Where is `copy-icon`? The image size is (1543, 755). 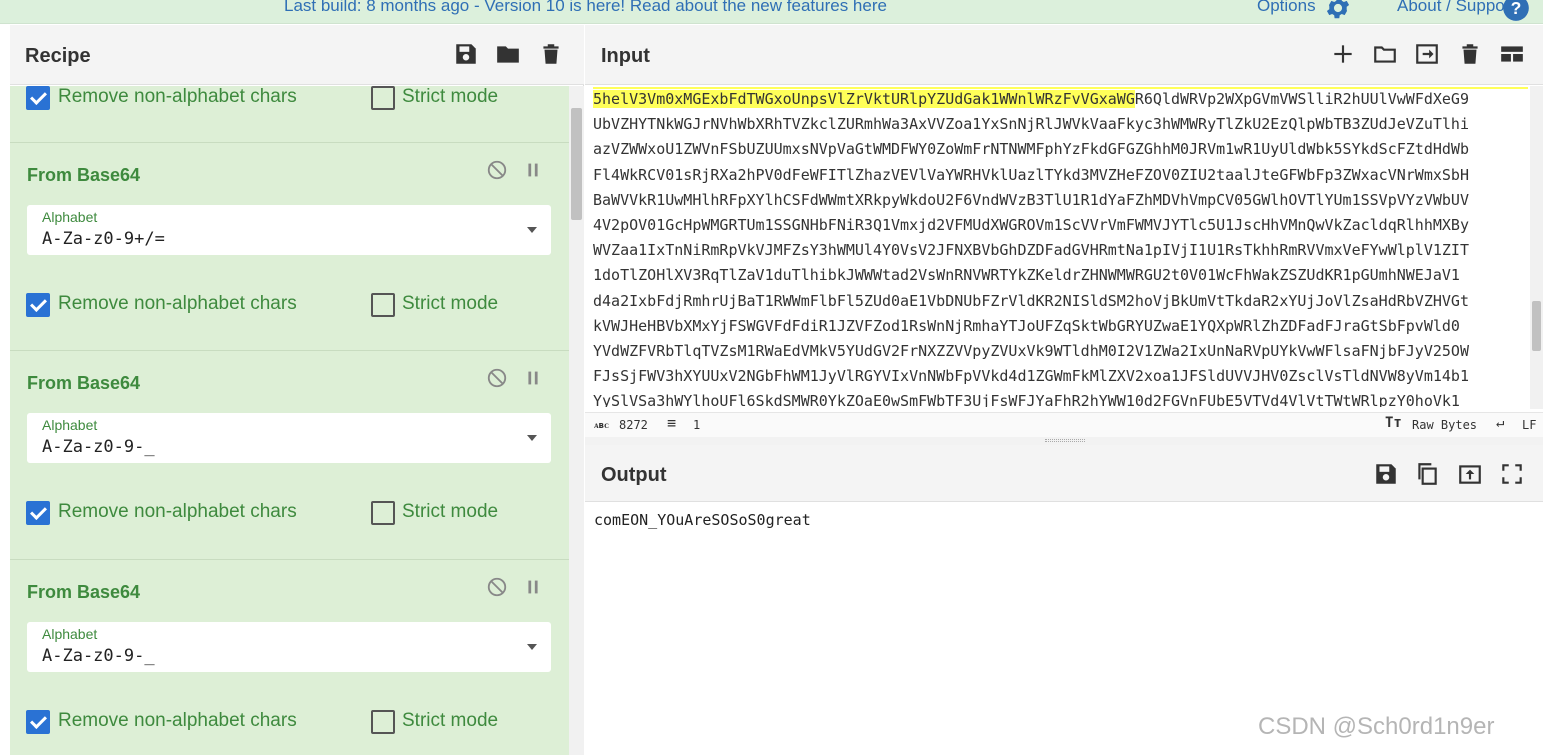
copy-icon is located at coordinates (1427, 474).